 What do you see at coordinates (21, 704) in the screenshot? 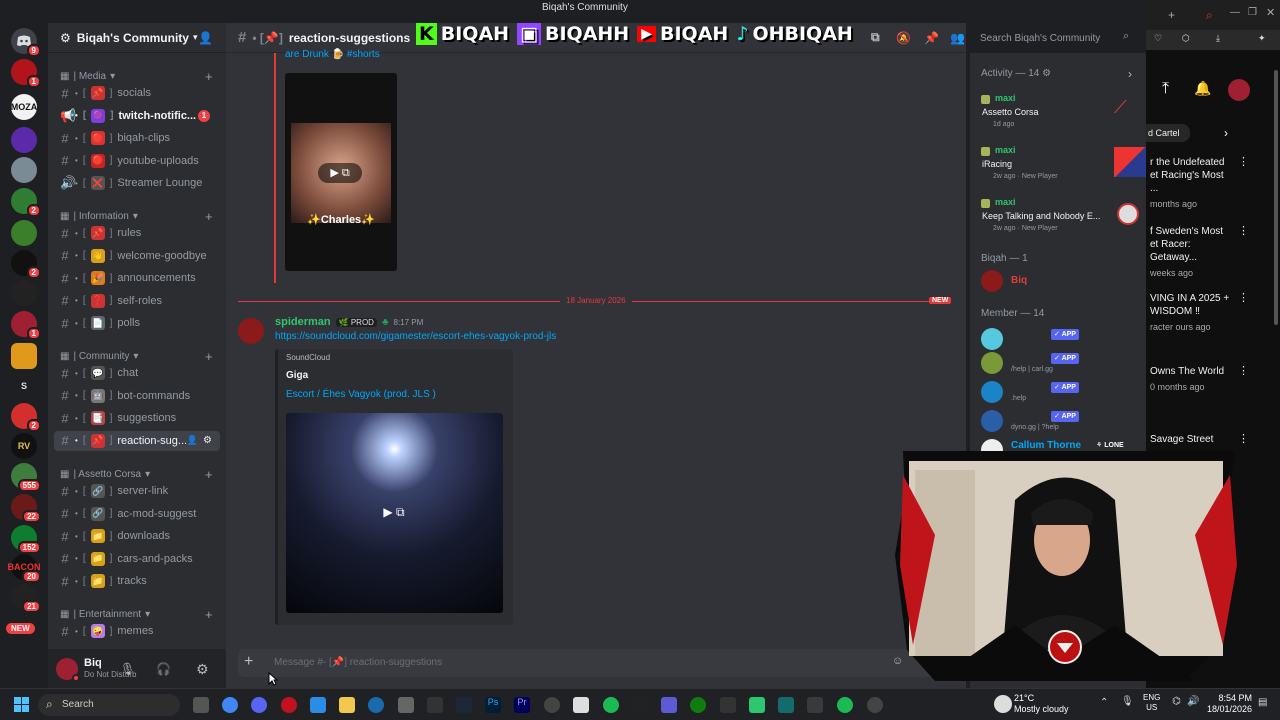
I see `windows-start-icon` at bounding box center [21, 704].